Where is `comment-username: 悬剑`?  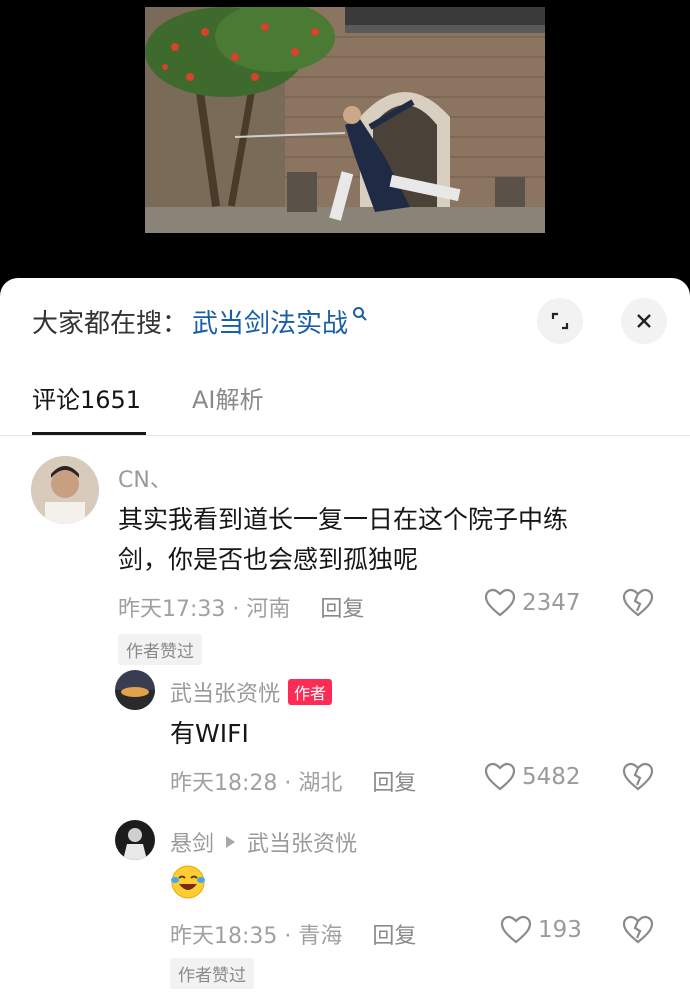 comment-username: 悬剑 is located at coordinates (192, 842).